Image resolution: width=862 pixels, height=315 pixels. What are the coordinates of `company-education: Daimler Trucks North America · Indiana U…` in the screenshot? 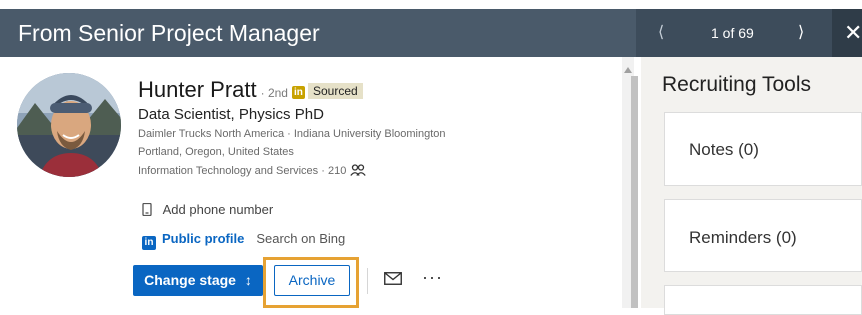 It's located at (292, 134).